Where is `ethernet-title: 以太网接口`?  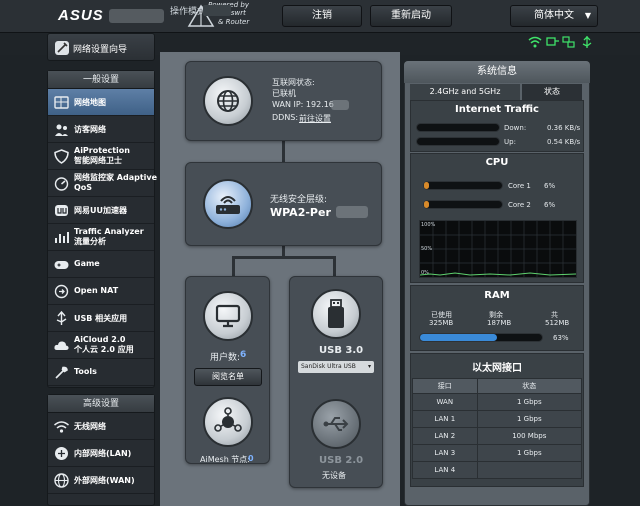 ethernet-title: 以太网接口 is located at coordinates (497, 368).